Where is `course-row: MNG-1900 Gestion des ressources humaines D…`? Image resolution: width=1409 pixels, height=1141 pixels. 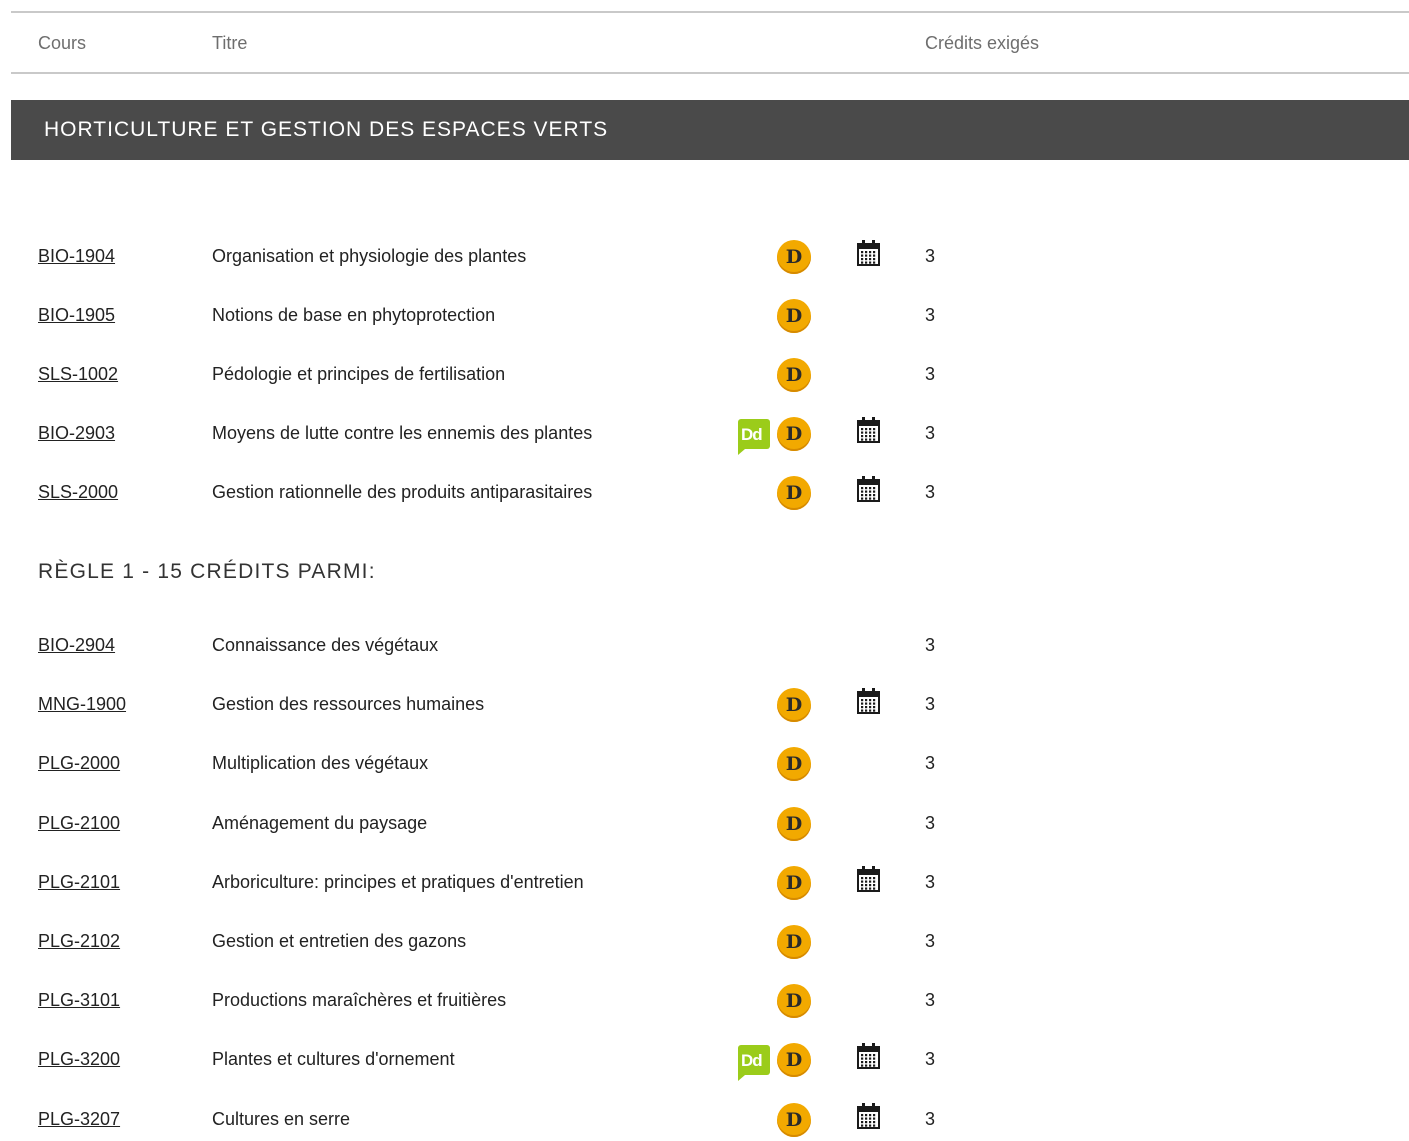
course-row: MNG-1900 Gestion des ressources humaines D… is located at coordinates (704, 706).